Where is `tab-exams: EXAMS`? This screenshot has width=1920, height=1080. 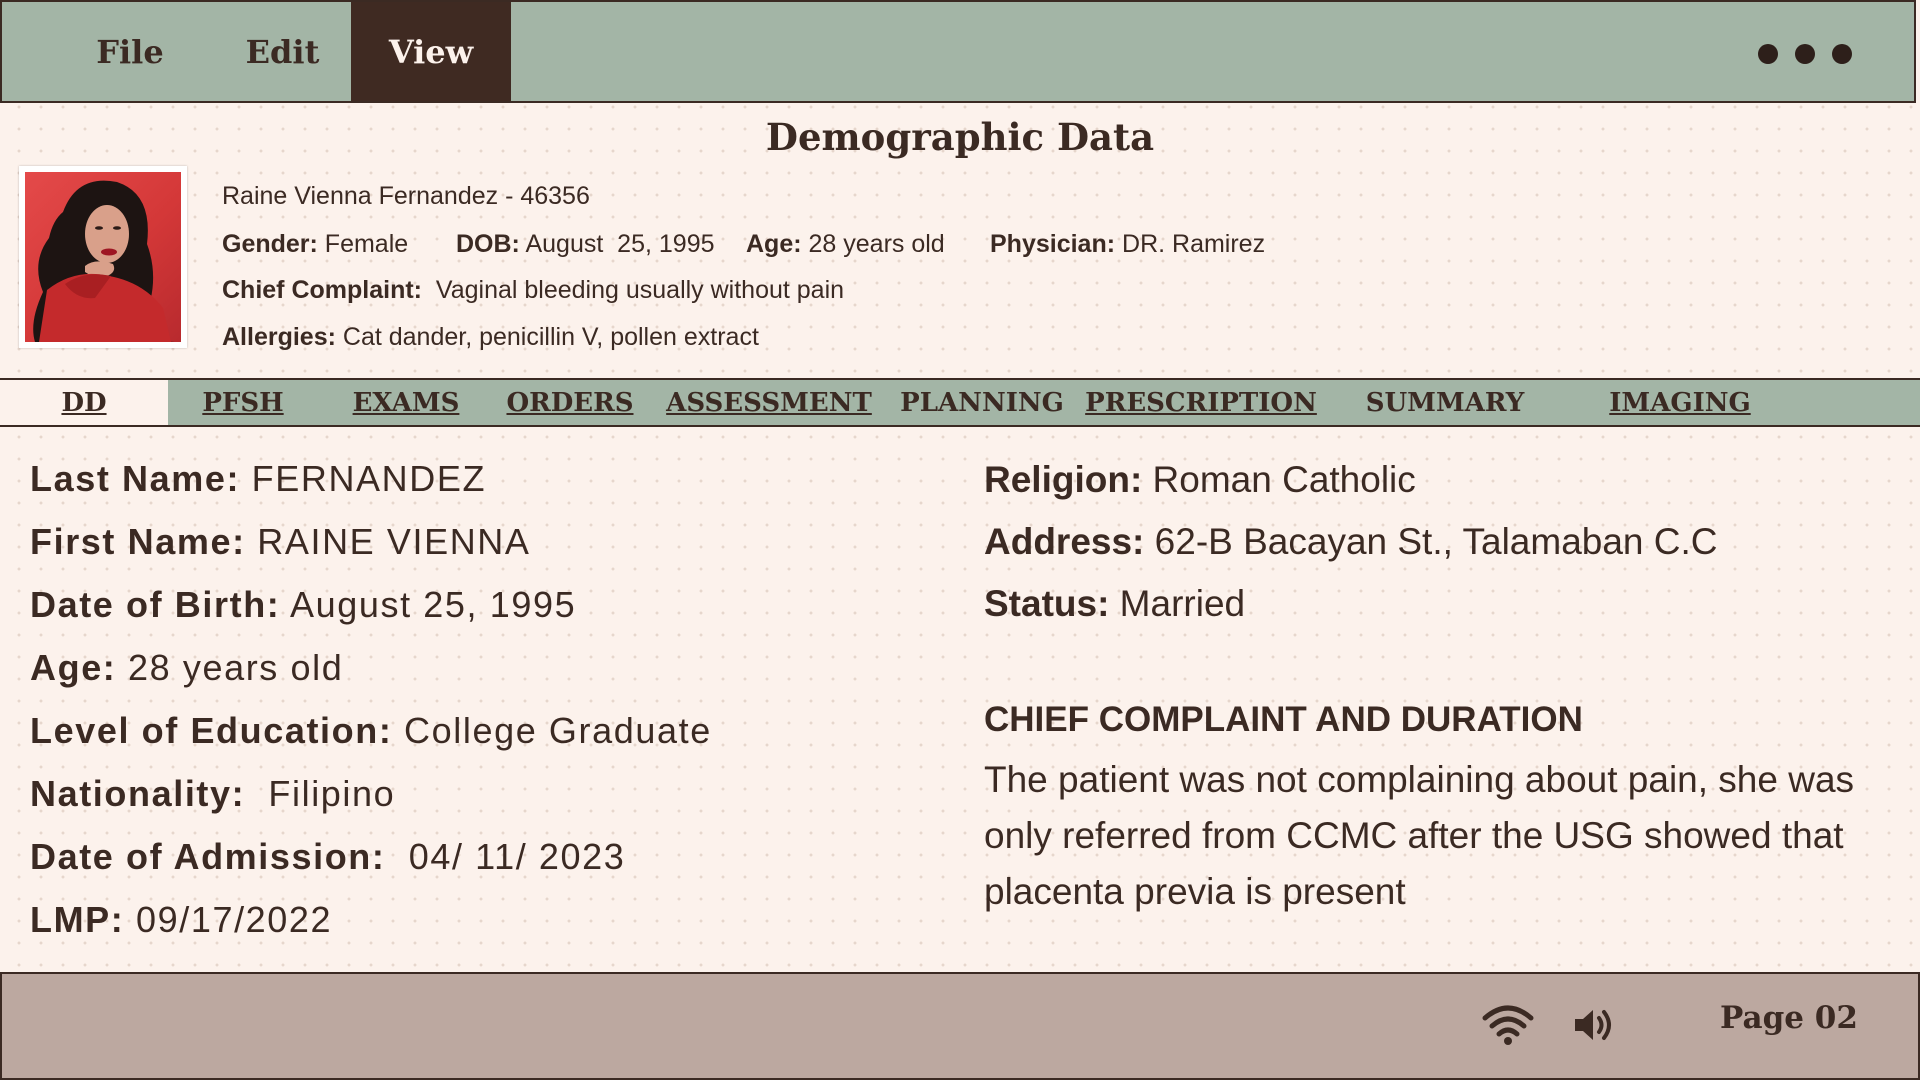
tab-exams: EXAMS is located at coordinates (406, 402).